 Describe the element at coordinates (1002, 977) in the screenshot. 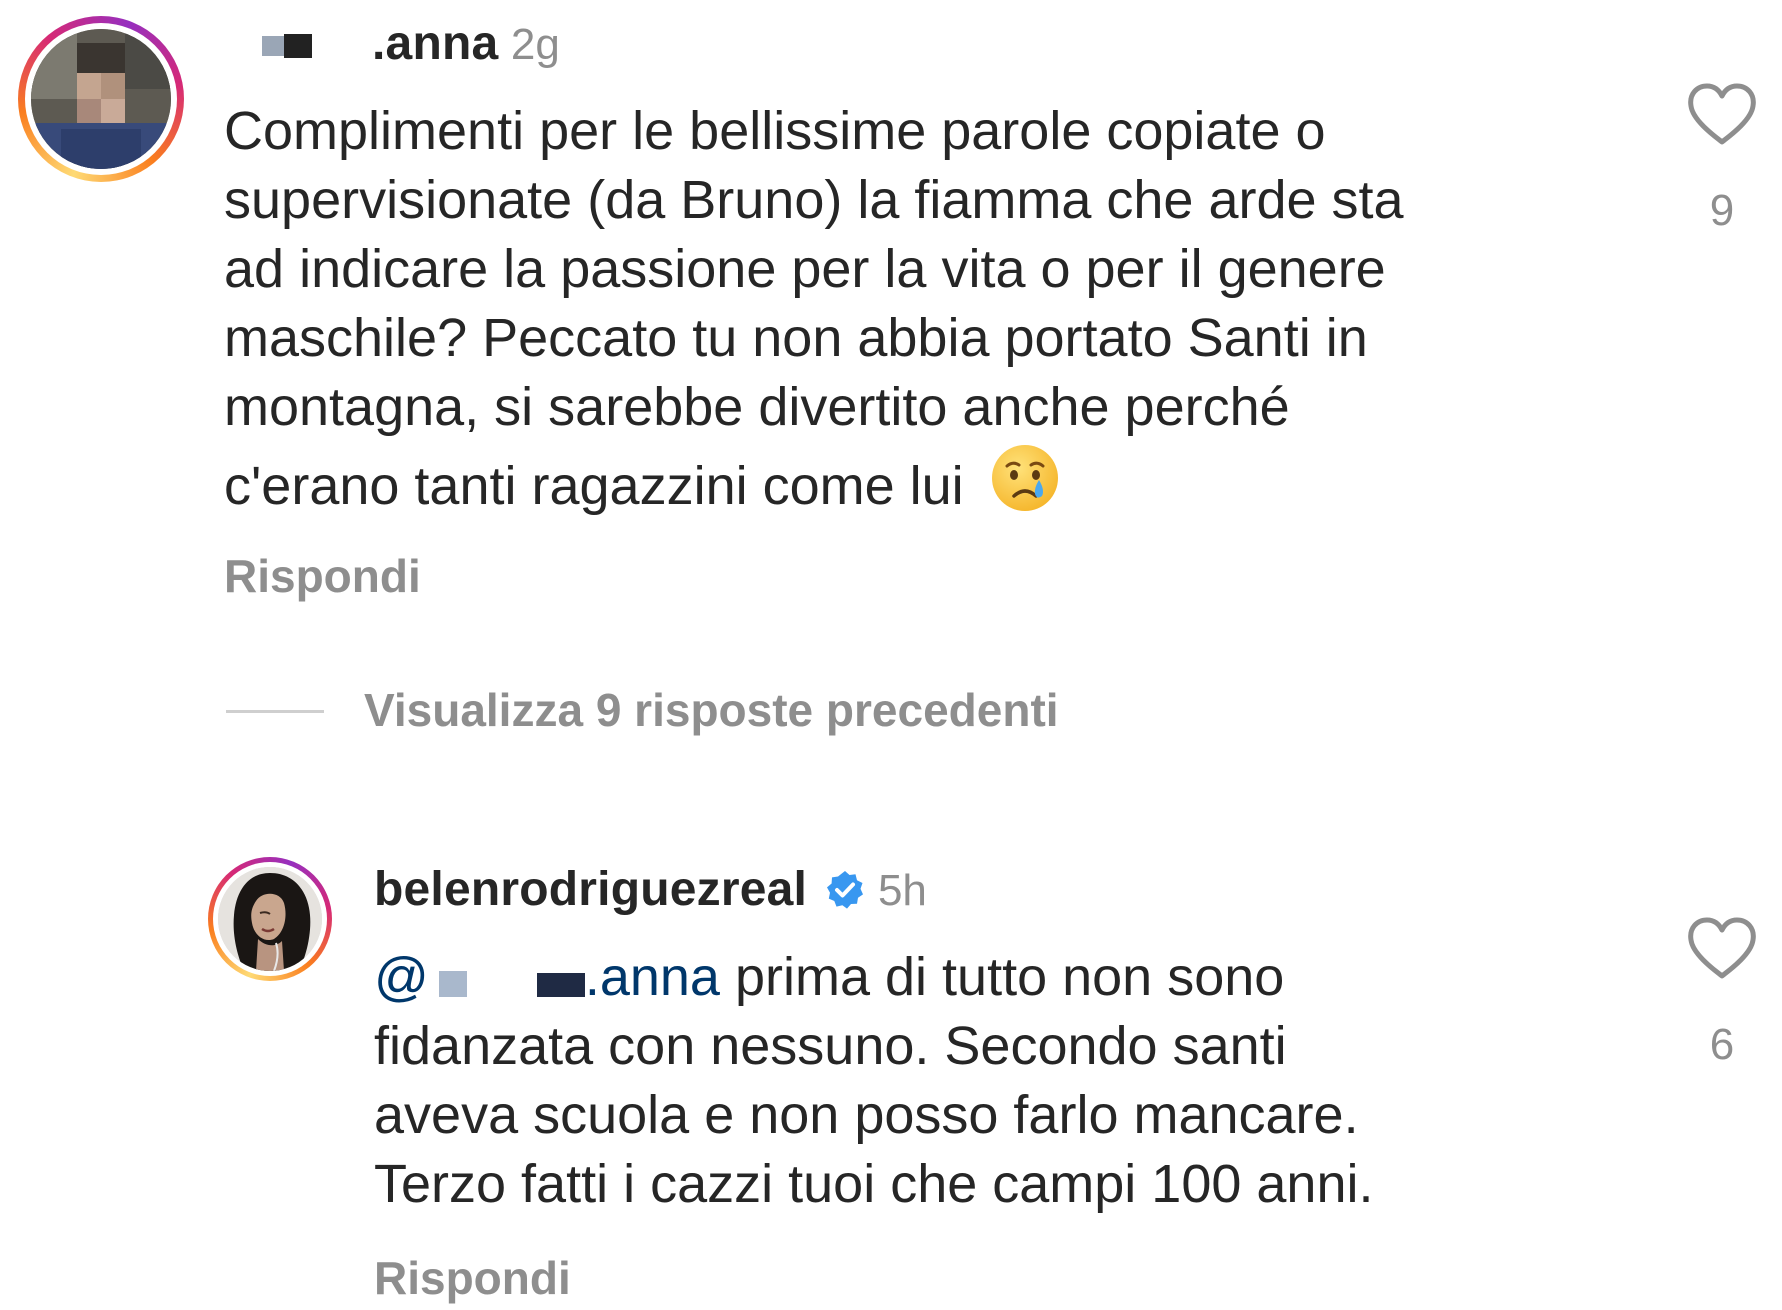

I see `comment-line: prima di tutto non sono` at that location.